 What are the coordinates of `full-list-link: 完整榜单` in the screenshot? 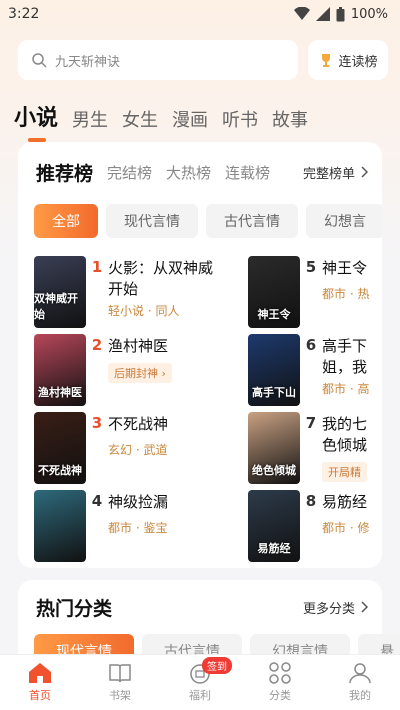 It's located at (335, 172).